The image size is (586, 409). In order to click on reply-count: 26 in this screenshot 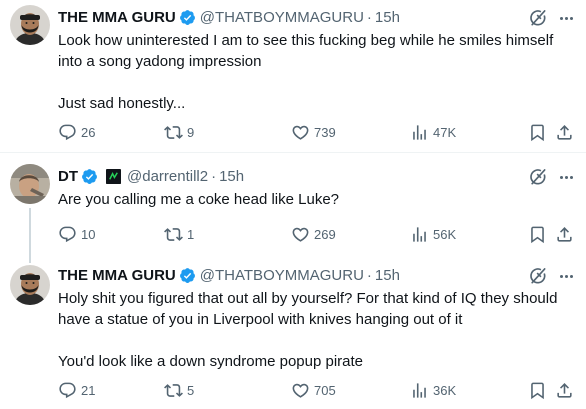, I will do `click(88, 132)`.